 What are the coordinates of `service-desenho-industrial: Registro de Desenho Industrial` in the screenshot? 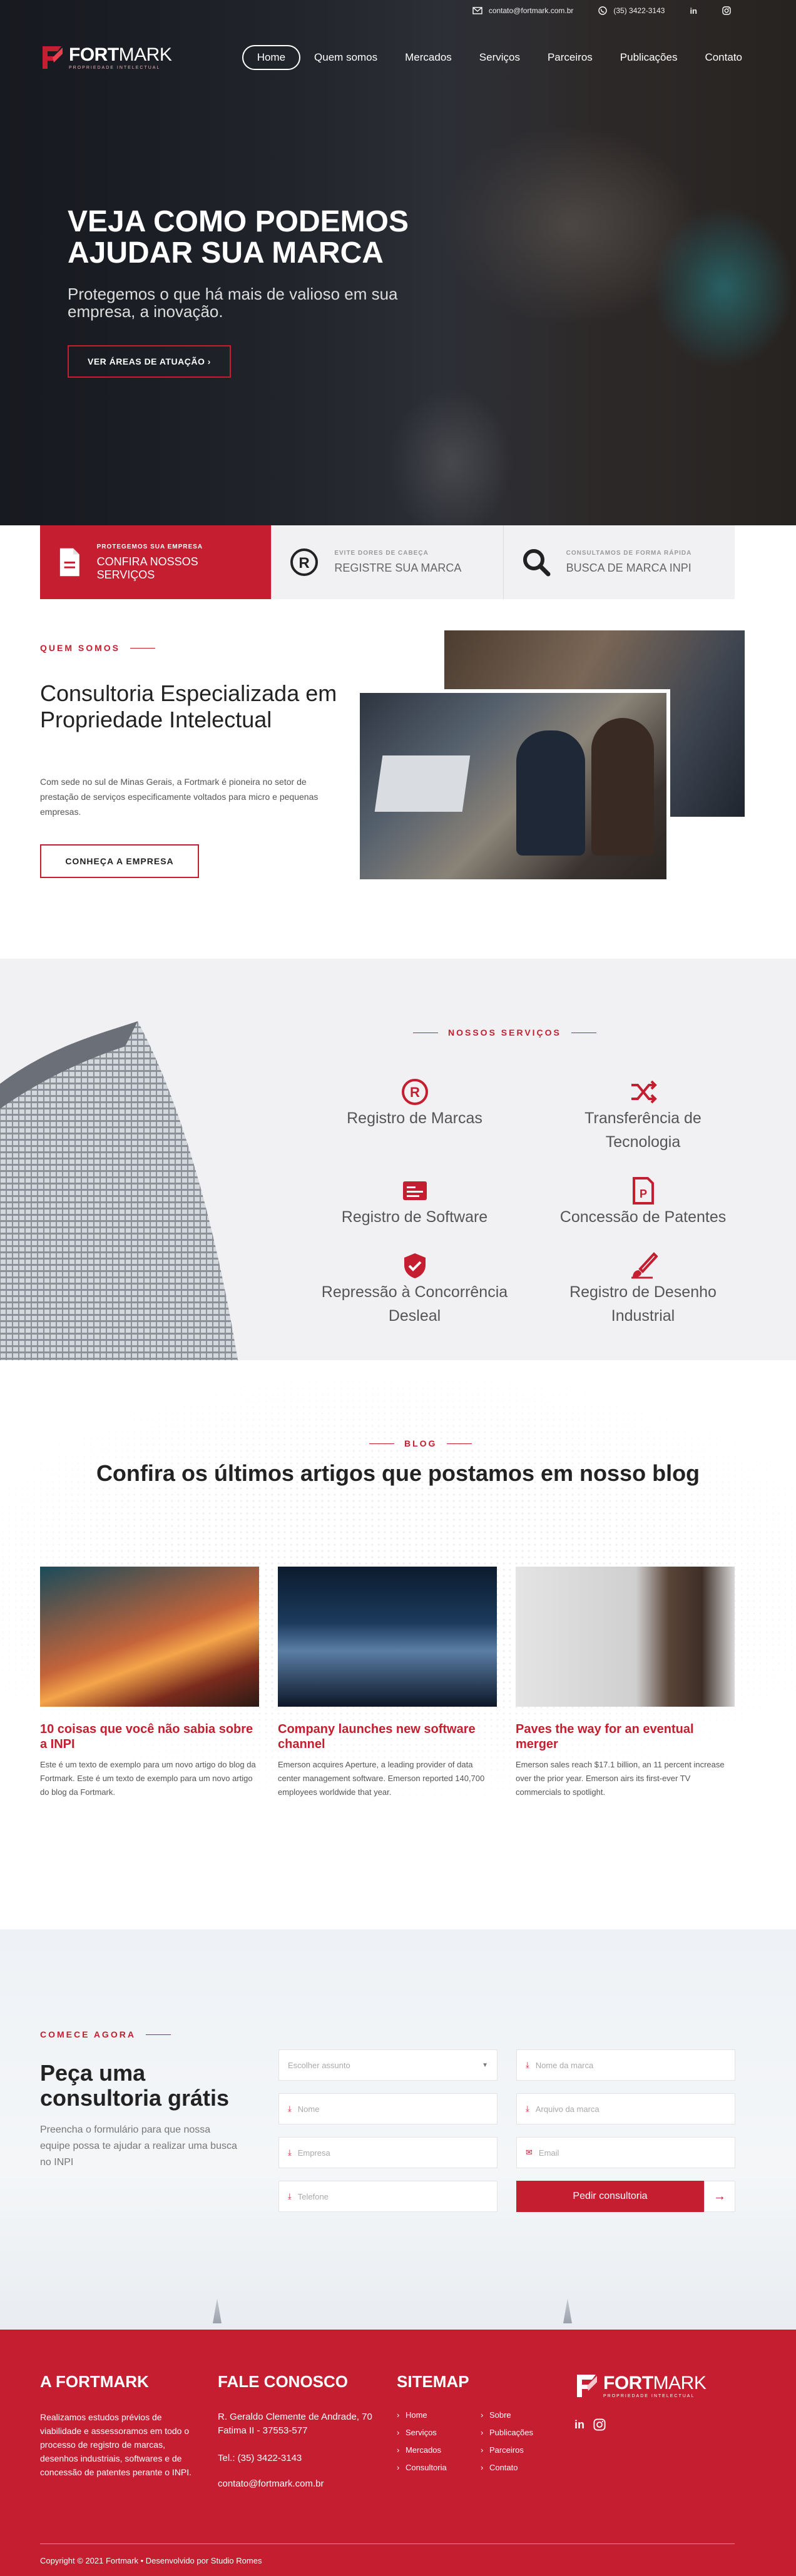 It's located at (643, 1289).